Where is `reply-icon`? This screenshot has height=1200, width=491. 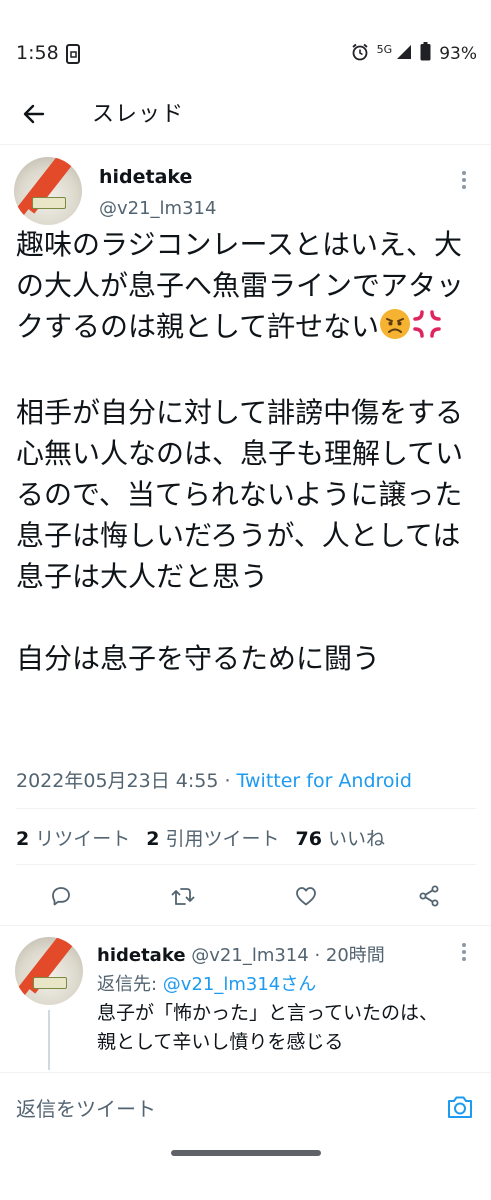
reply-icon is located at coordinates (61, 896).